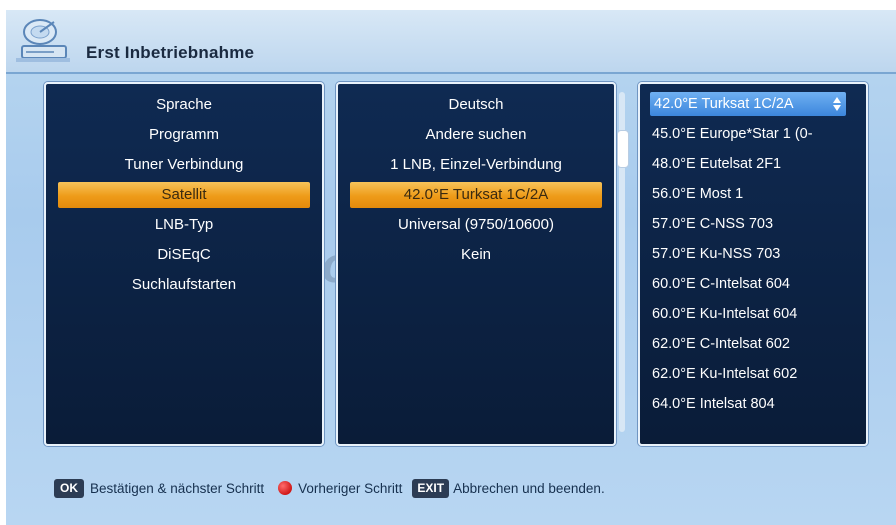 The height and width of the screenshot is (525, 896). I want to click on menu-item-diseqc: DiSEqC, so click(184, 255).